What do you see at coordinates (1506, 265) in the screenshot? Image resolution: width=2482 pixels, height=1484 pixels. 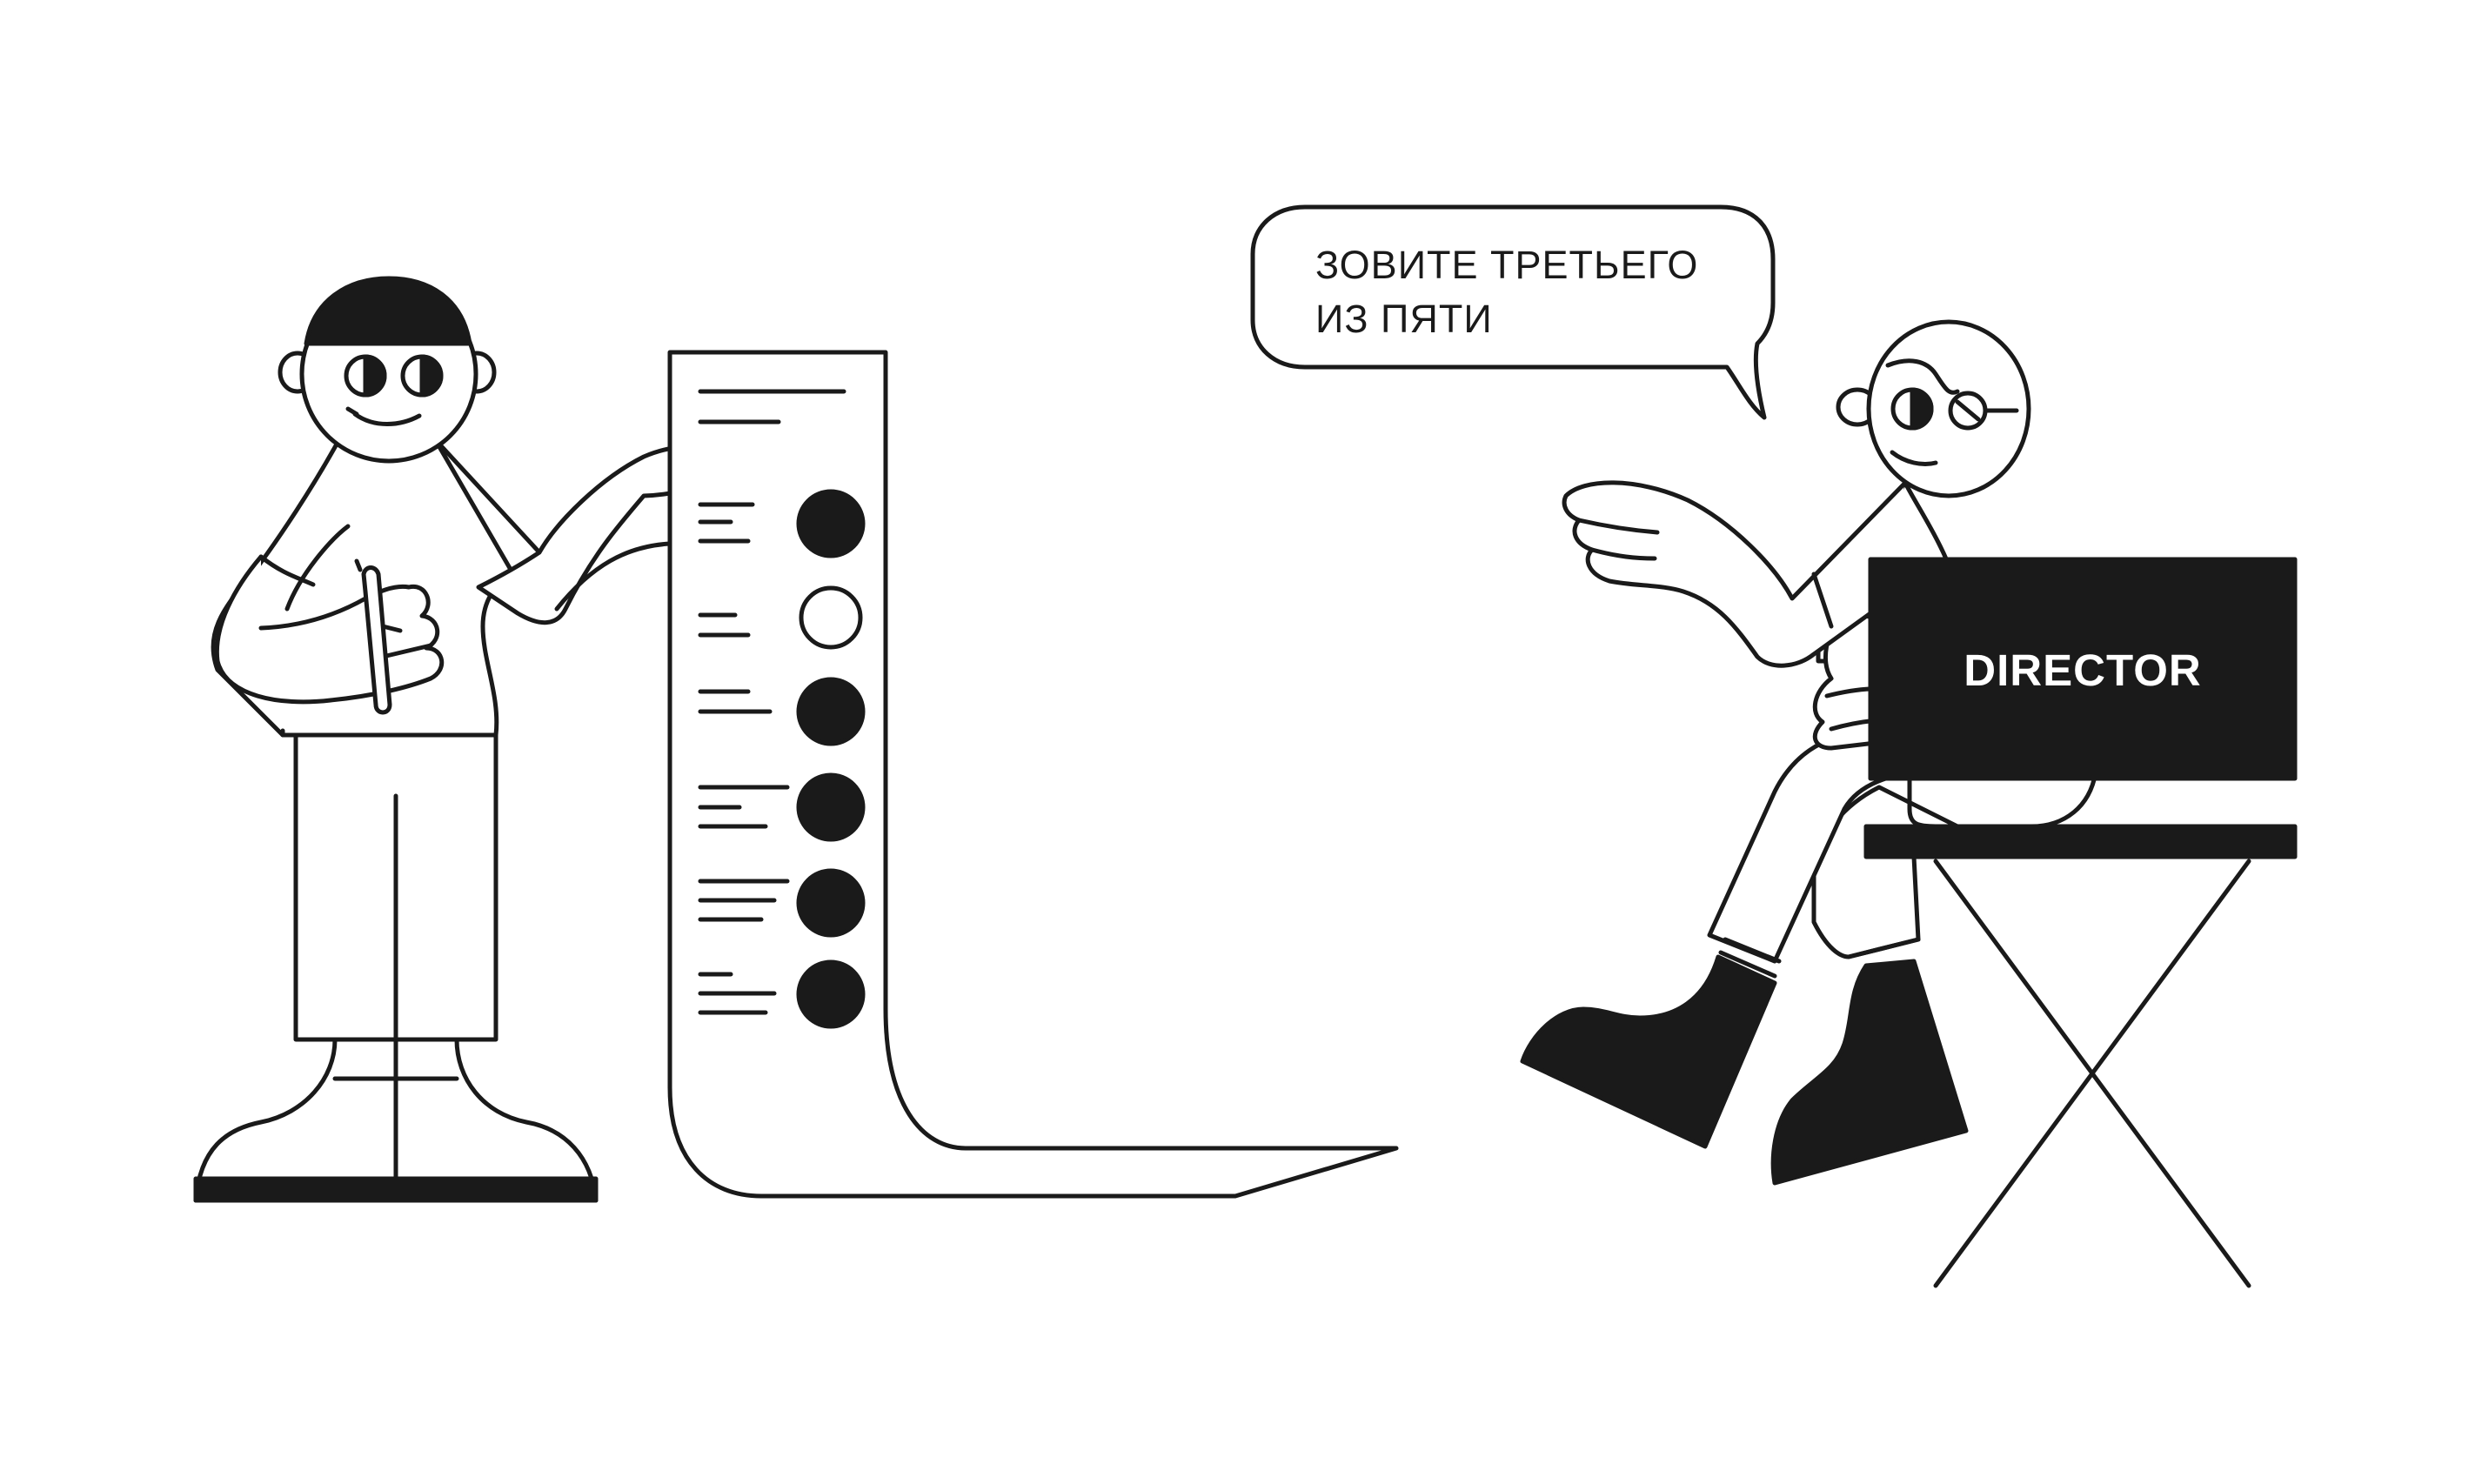 I see `speech-bubble-line-1: ЗОВИТЕ ТРЕТЬЕГО` at bounding box center [1506, 265].